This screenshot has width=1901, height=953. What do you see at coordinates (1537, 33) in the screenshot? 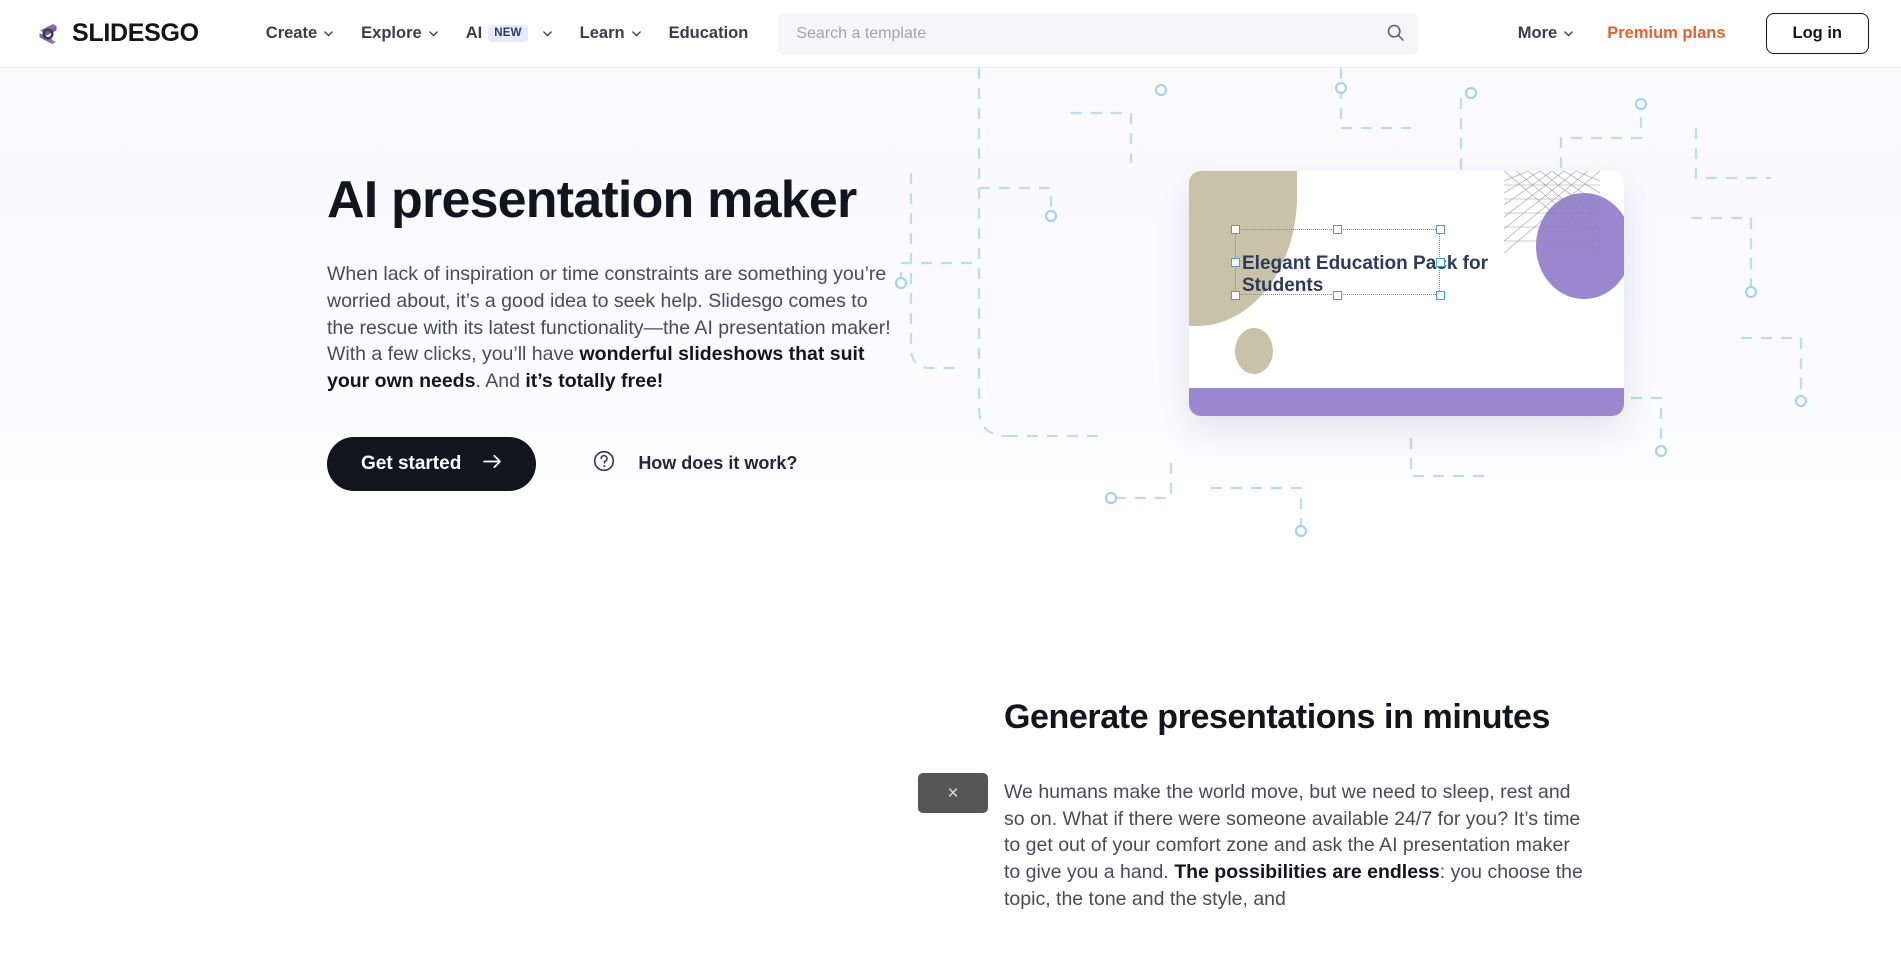
I see `nav-label: More` at bounding box center [1537, 33].